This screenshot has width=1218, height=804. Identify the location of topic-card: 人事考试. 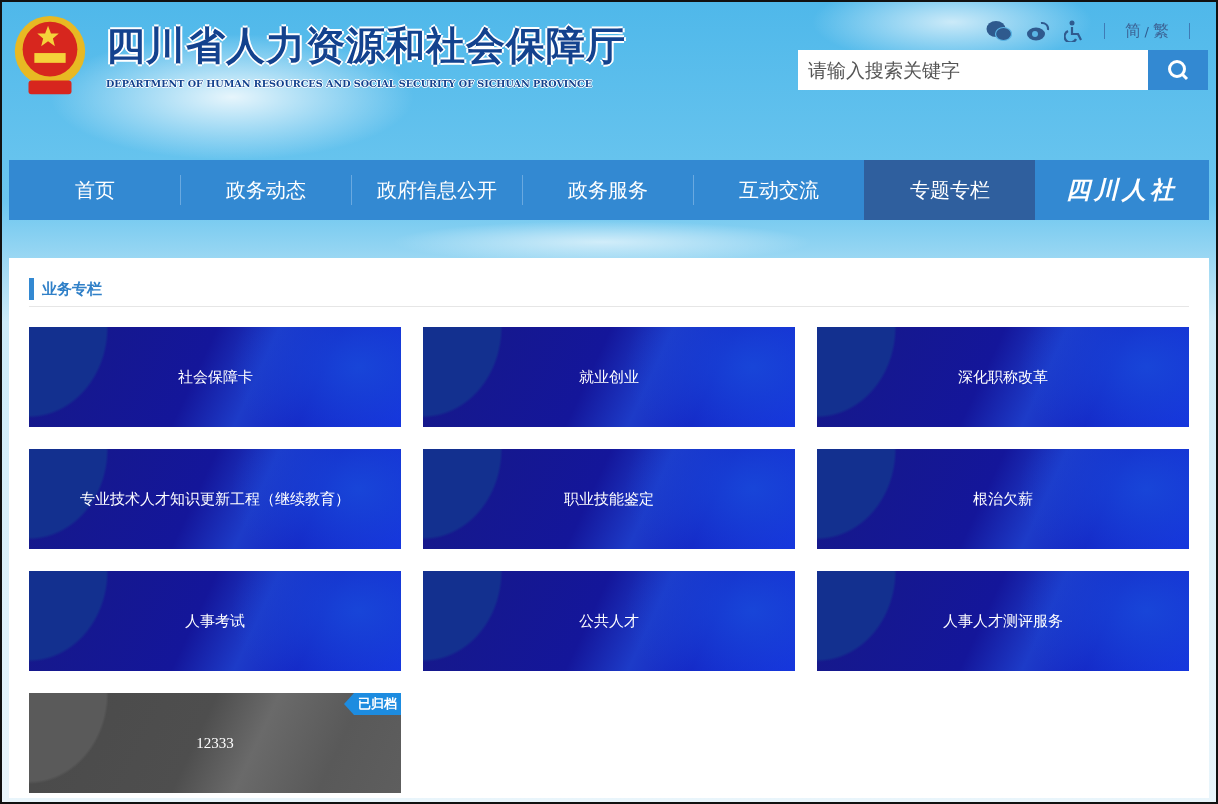
(215, 621).